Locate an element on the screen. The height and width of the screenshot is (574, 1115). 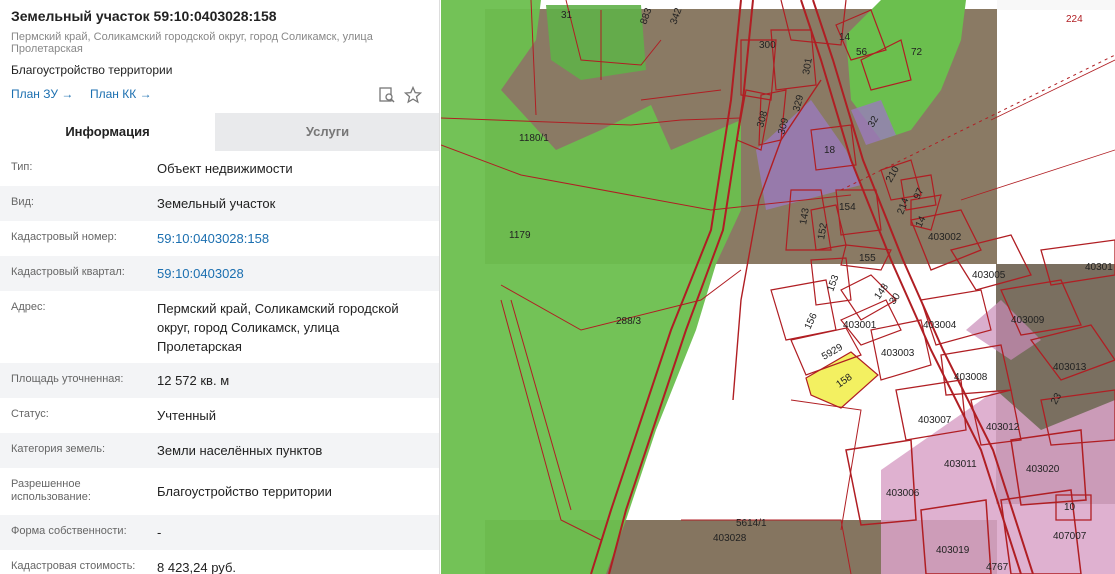
row-value: - is located at coordinates (159, 532).